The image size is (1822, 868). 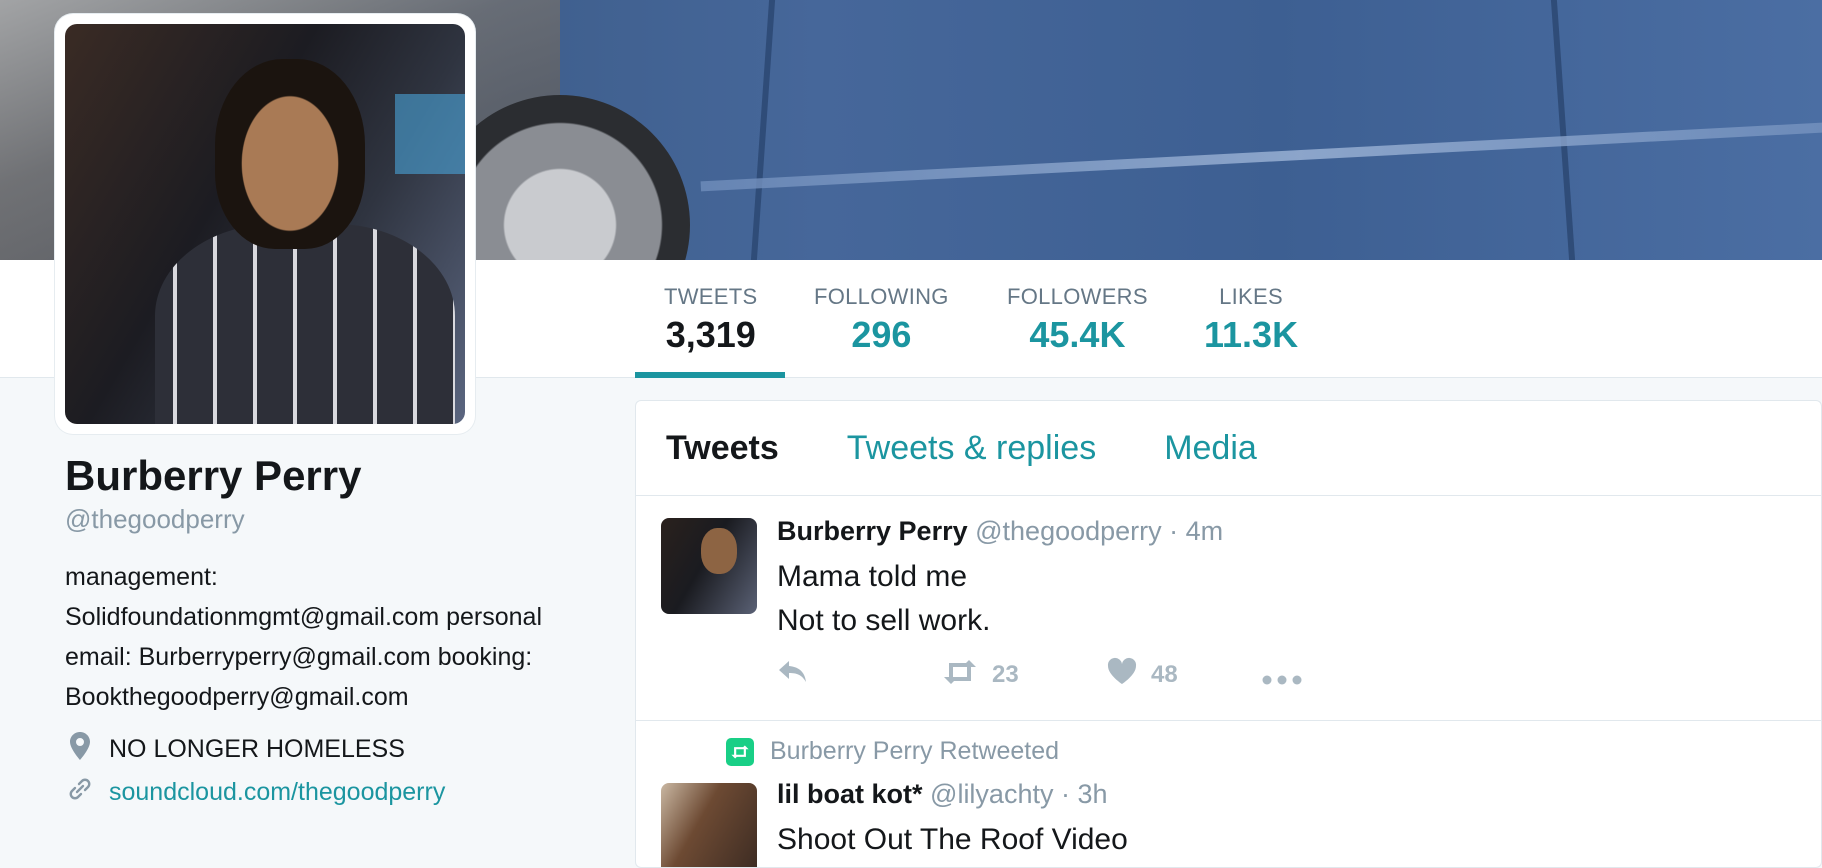 I want to click on tweet-fullname: Burberry Perry, so click(x=872, y=531).